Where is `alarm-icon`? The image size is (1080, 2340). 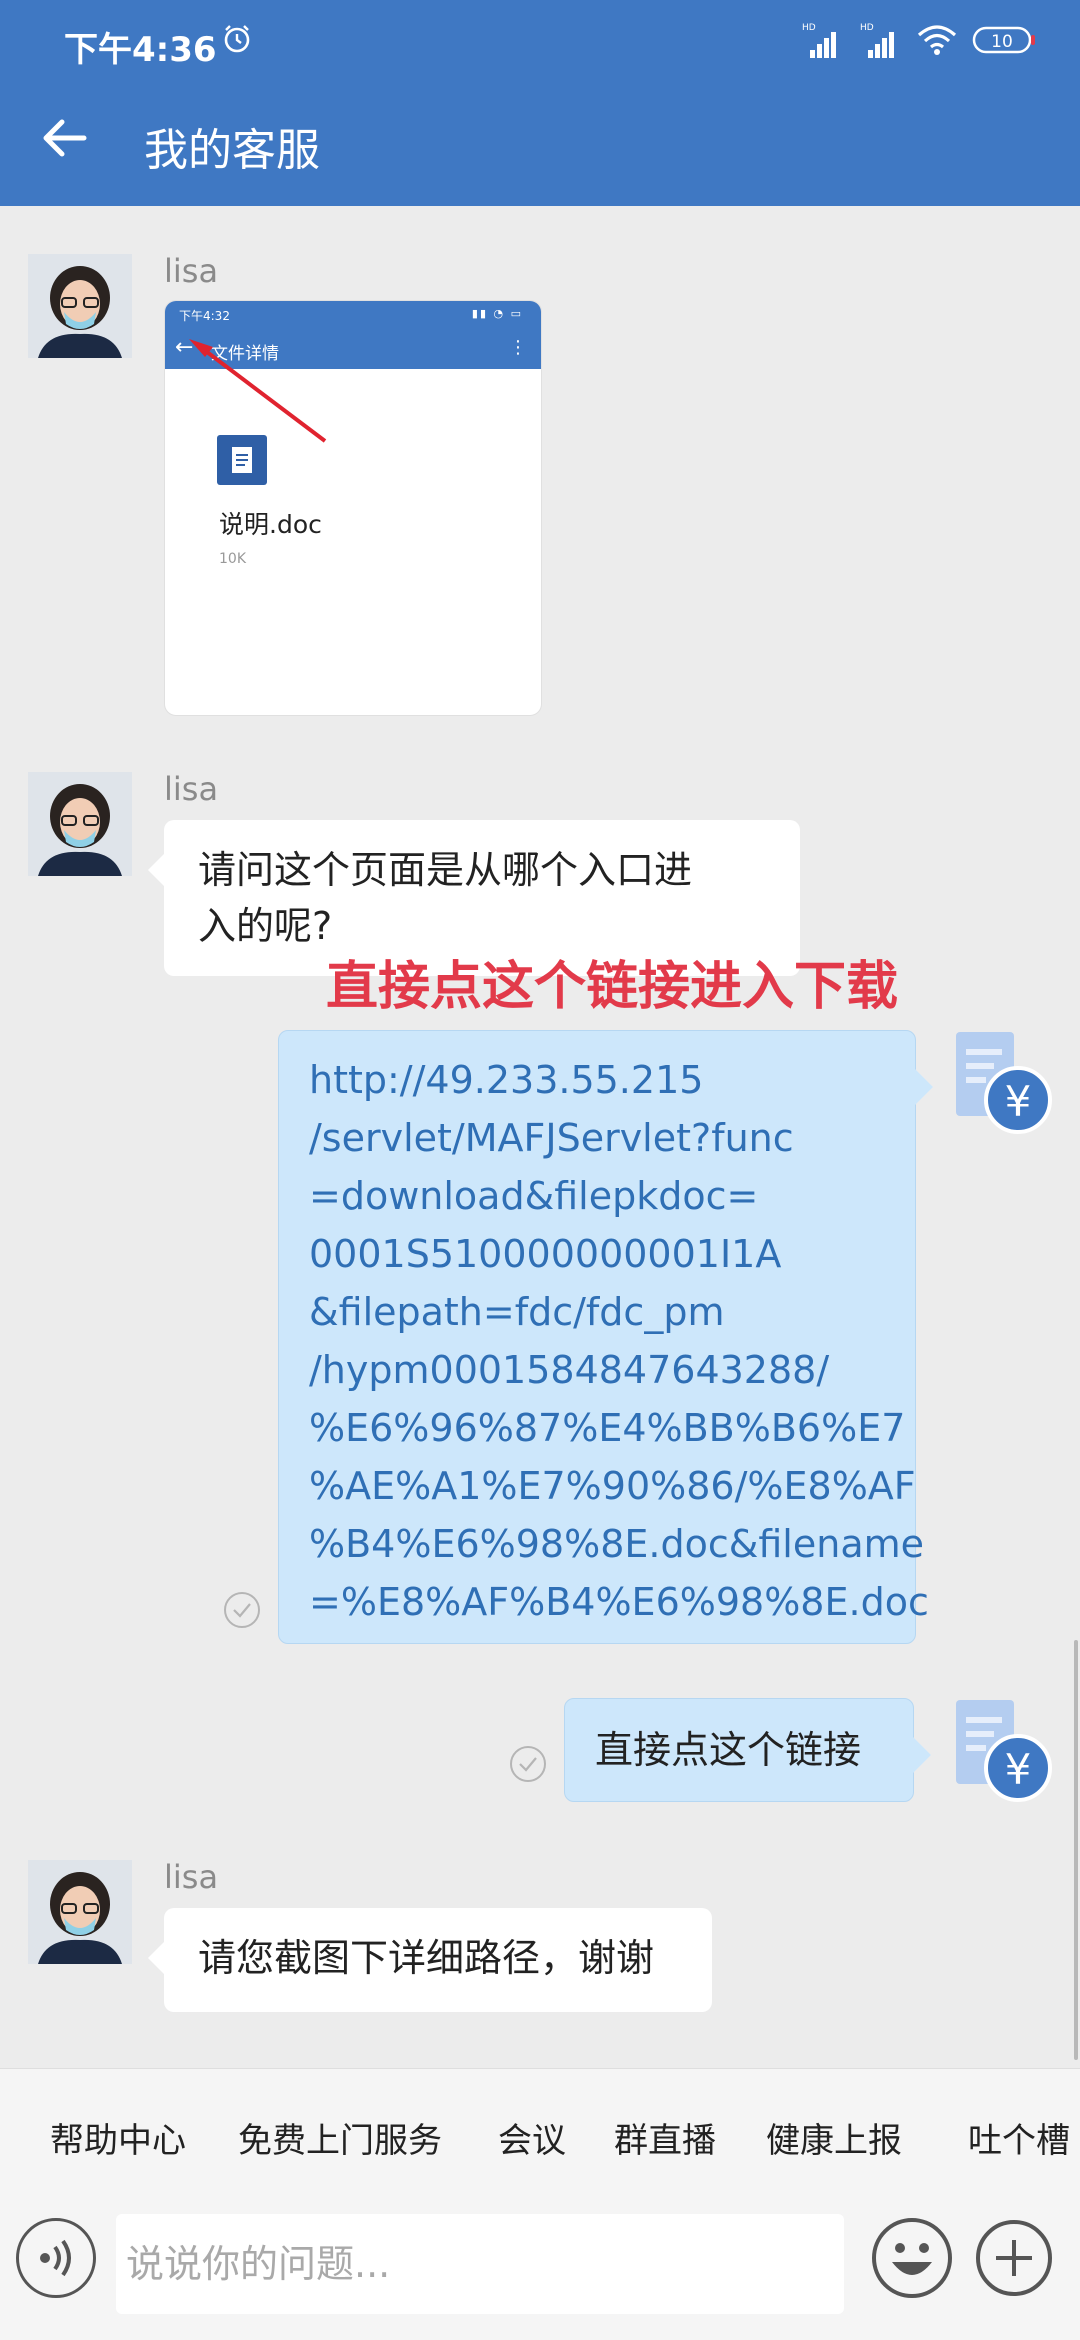 alarm-icon is located at coordinates (237, 39).